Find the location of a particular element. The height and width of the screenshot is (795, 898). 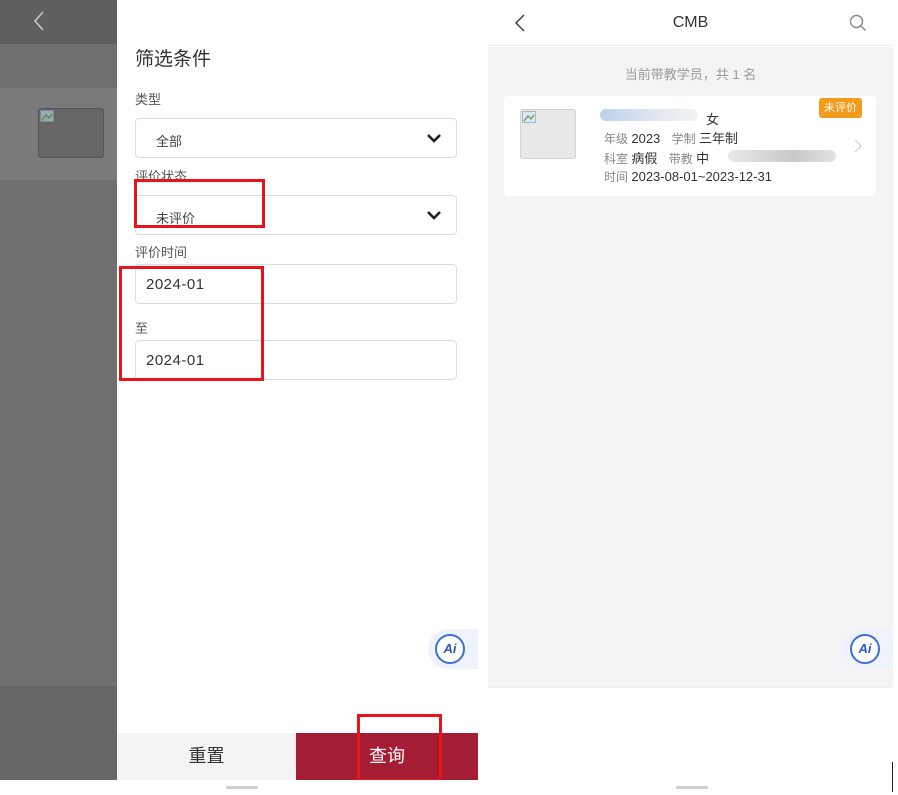

dimmed-header is located at coordinates (58, 22).